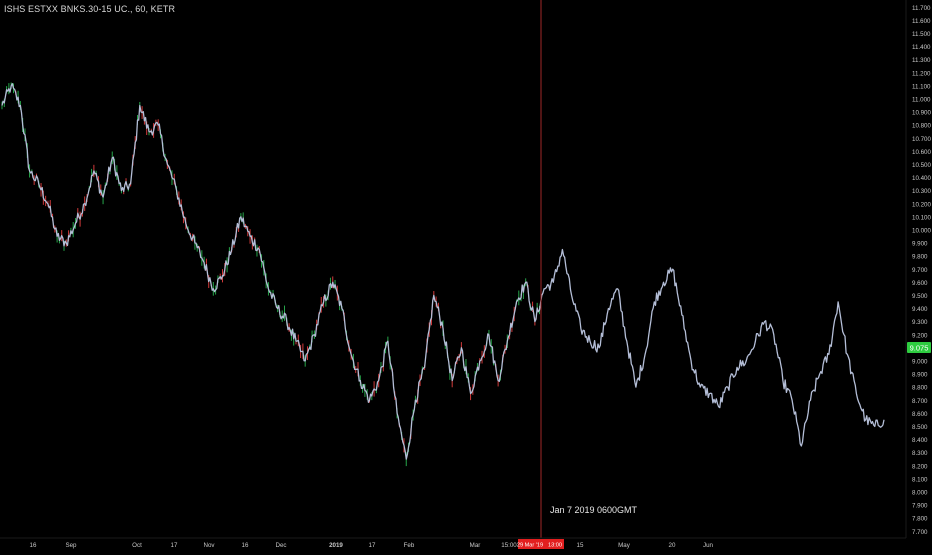 The width and height of the screenshot is (932, 555). Describe the element at coordinates (920, 440) in the screenshot. I see `price-tick-label: 8.400` at that location.